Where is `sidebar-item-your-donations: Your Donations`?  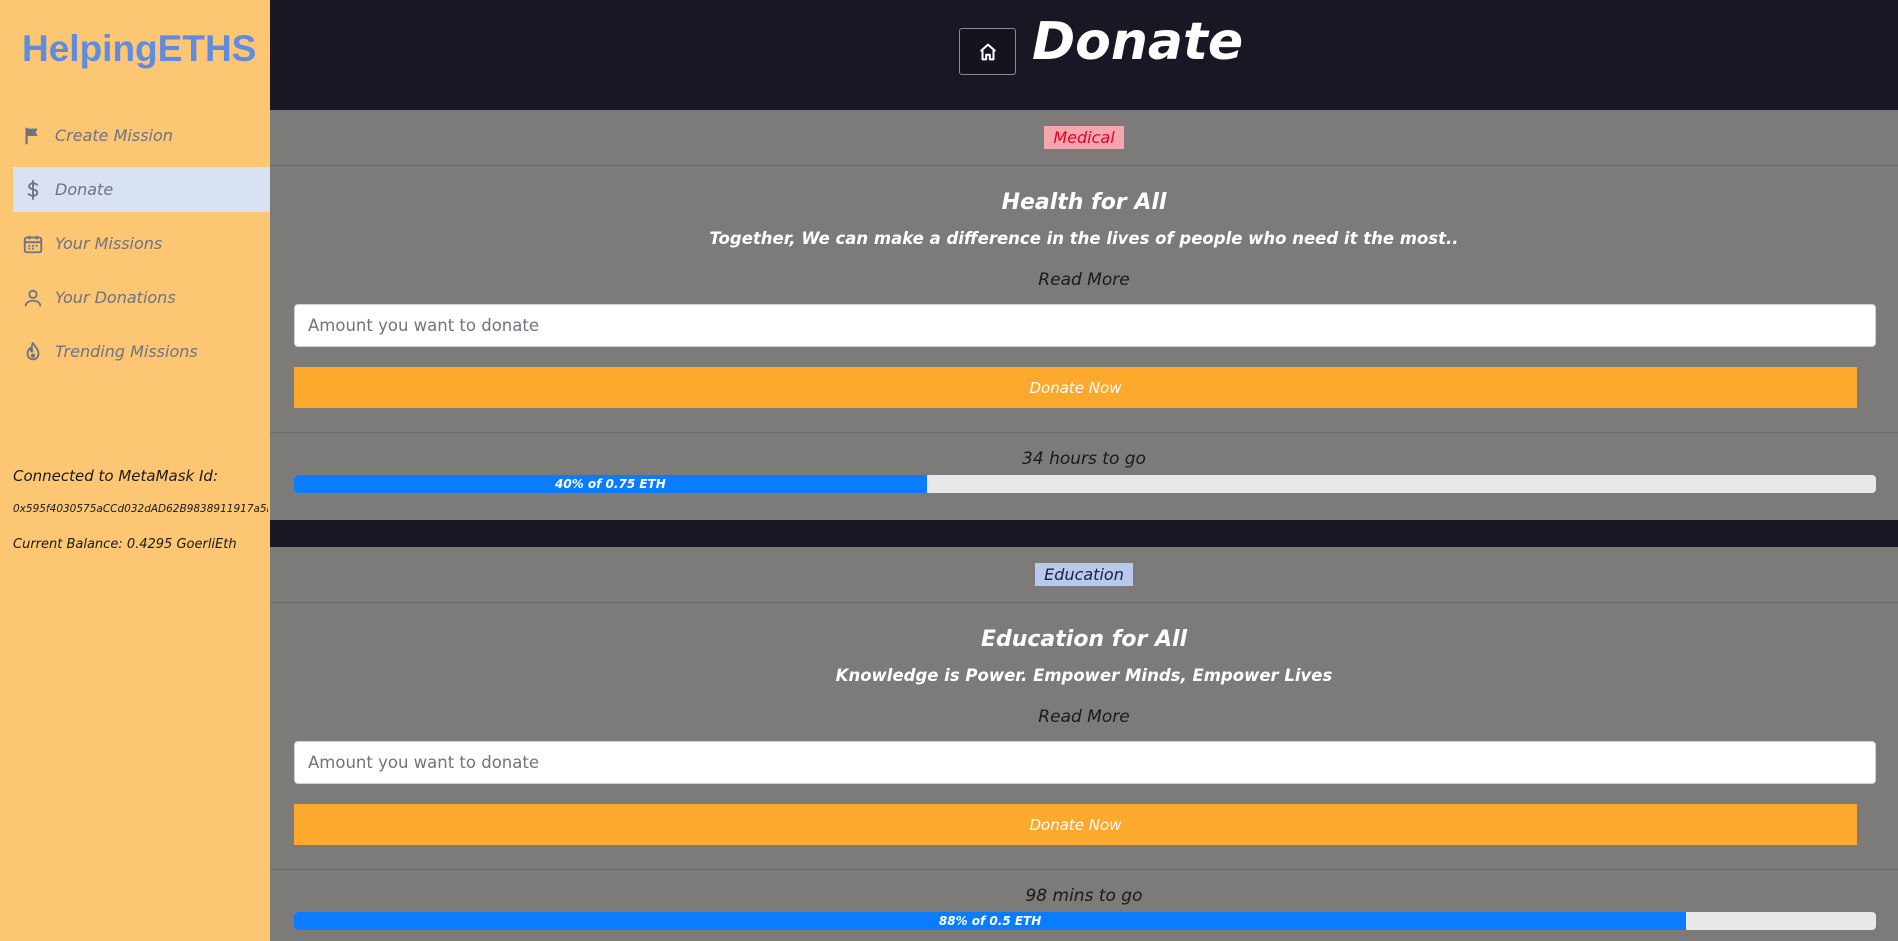
sidebar-item-your-donations: Your Donations is located at coordinates (141, 297).